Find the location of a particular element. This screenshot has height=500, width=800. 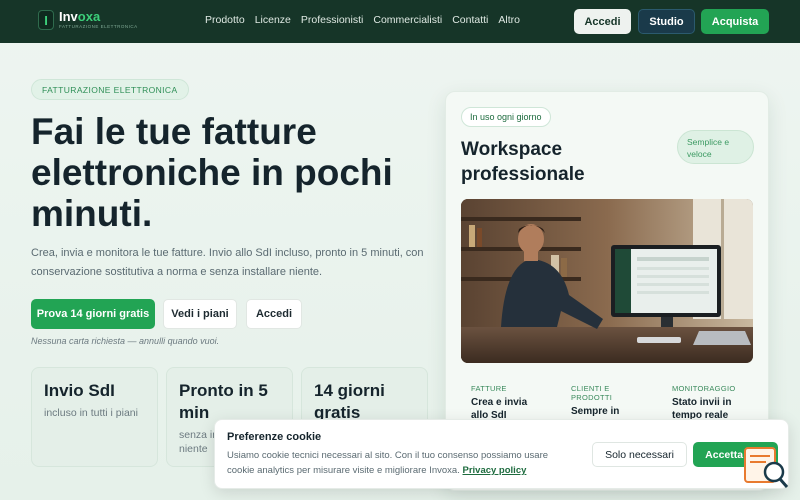

office-worker-illustration is located at coordinates (607, 281).